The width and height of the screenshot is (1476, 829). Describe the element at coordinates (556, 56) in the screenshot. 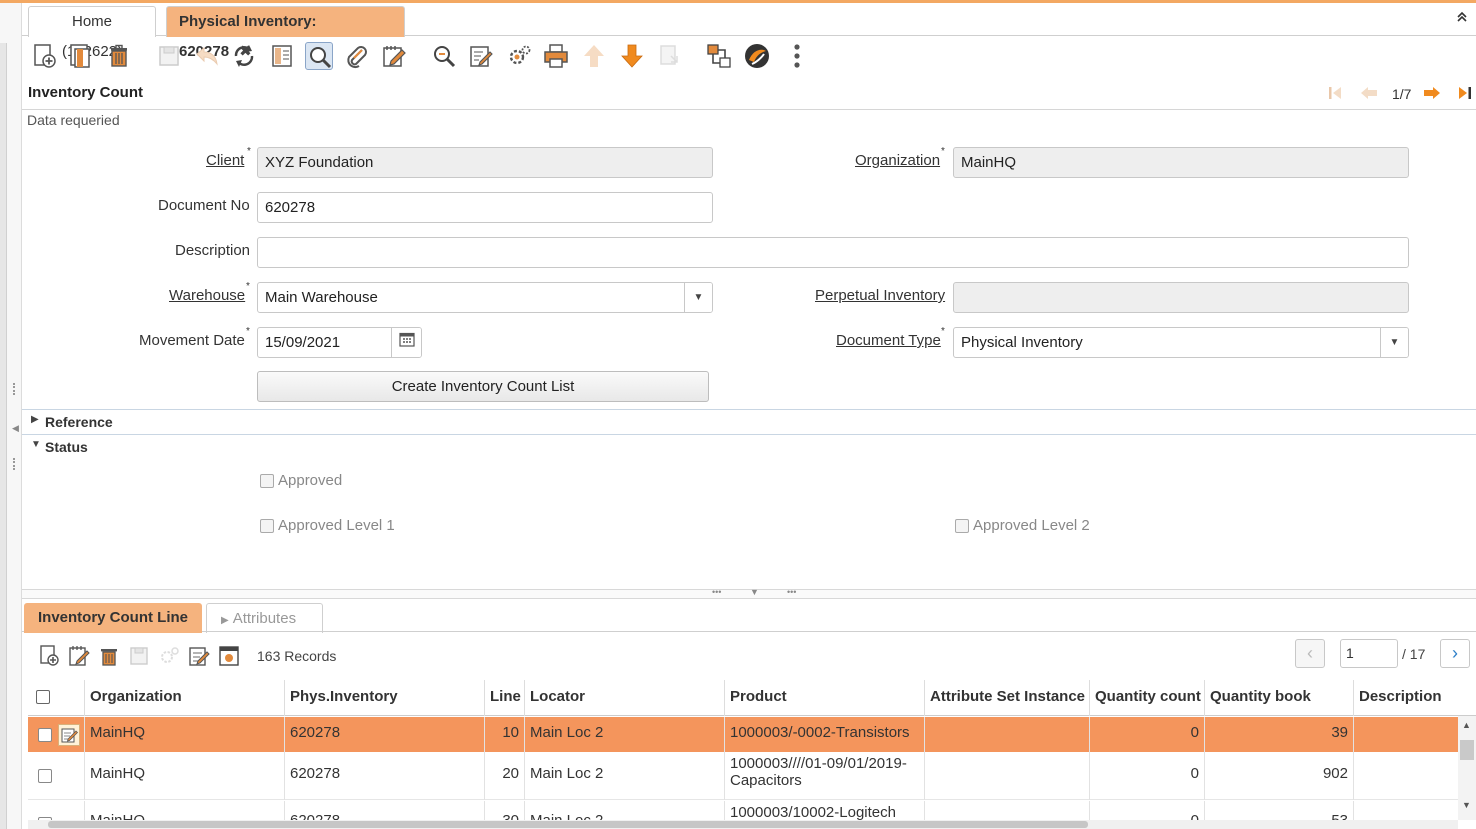

I see `print-button` at that location.